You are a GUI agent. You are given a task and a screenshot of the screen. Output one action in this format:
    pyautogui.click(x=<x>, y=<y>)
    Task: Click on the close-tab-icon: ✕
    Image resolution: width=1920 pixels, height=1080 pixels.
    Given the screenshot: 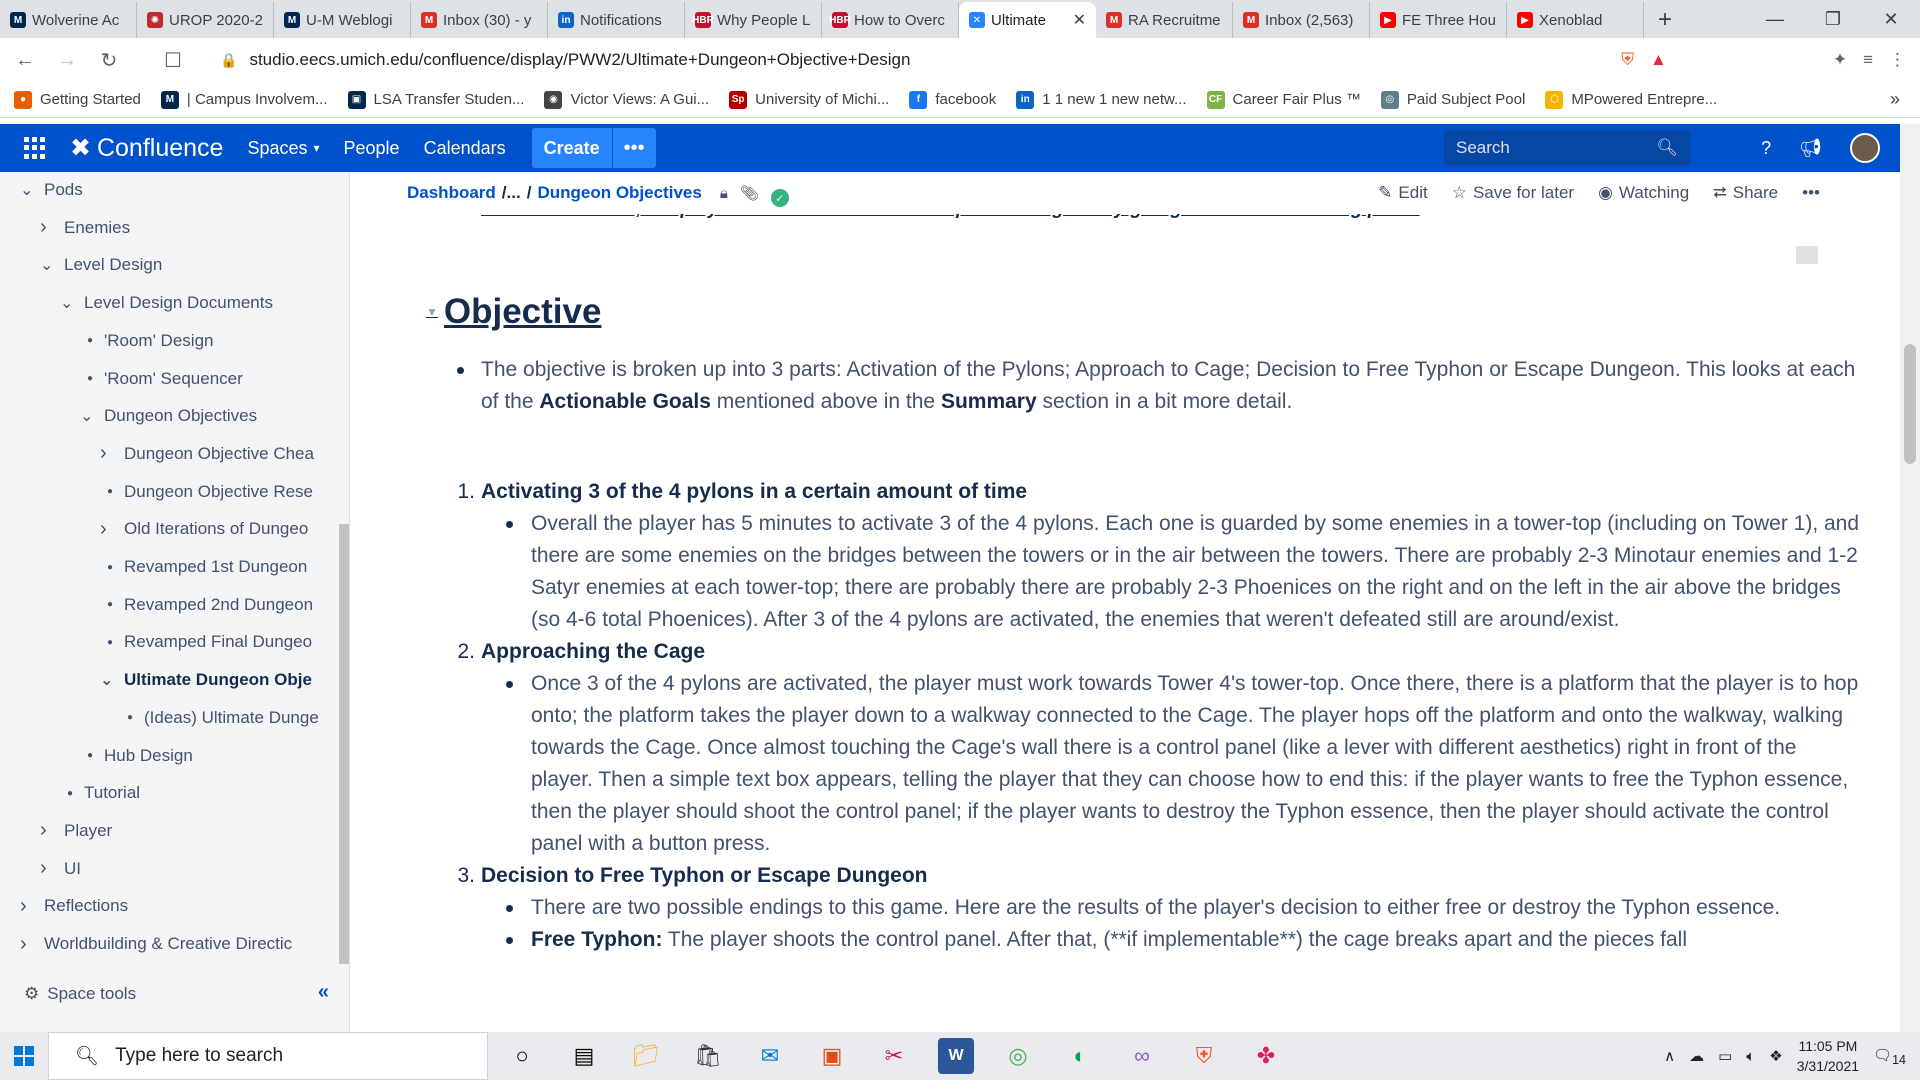 What is the action you would take?
    pyautogui.click(x=1079, y=20)
    